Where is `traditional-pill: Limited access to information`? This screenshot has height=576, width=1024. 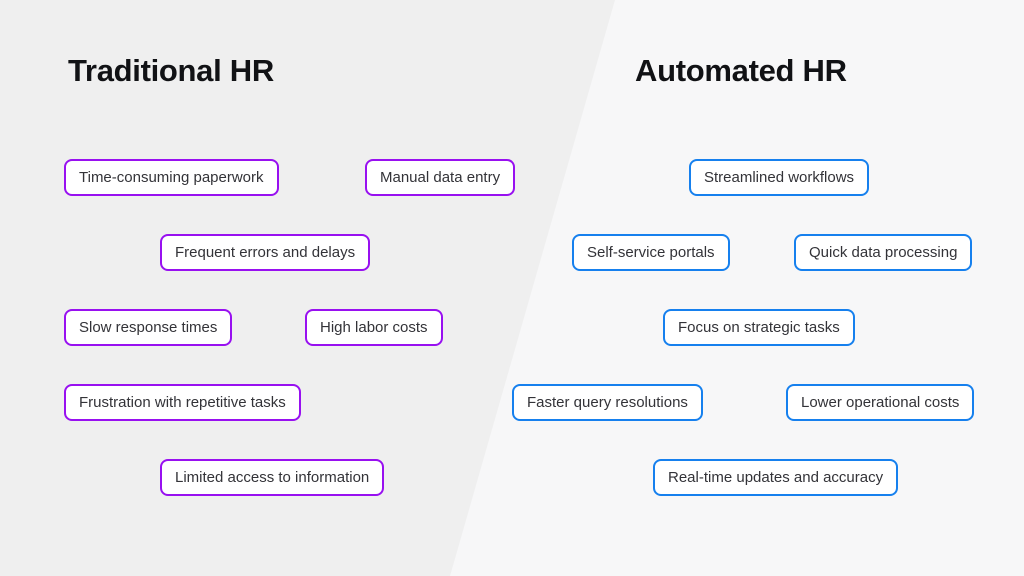
traditional-pill: Limited access to information is located at coordinates (272, 477).